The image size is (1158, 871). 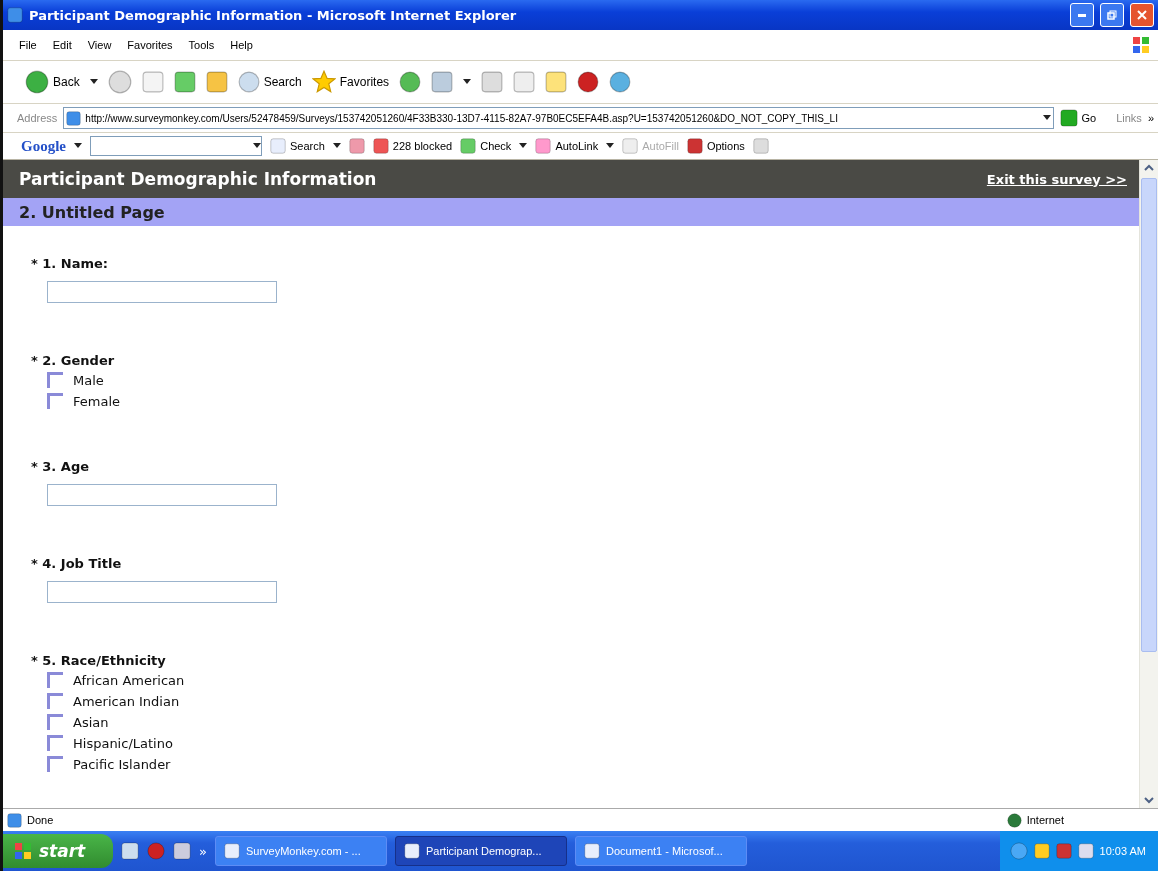 I want to click on option-label: African American, so click(x=129, y=680).